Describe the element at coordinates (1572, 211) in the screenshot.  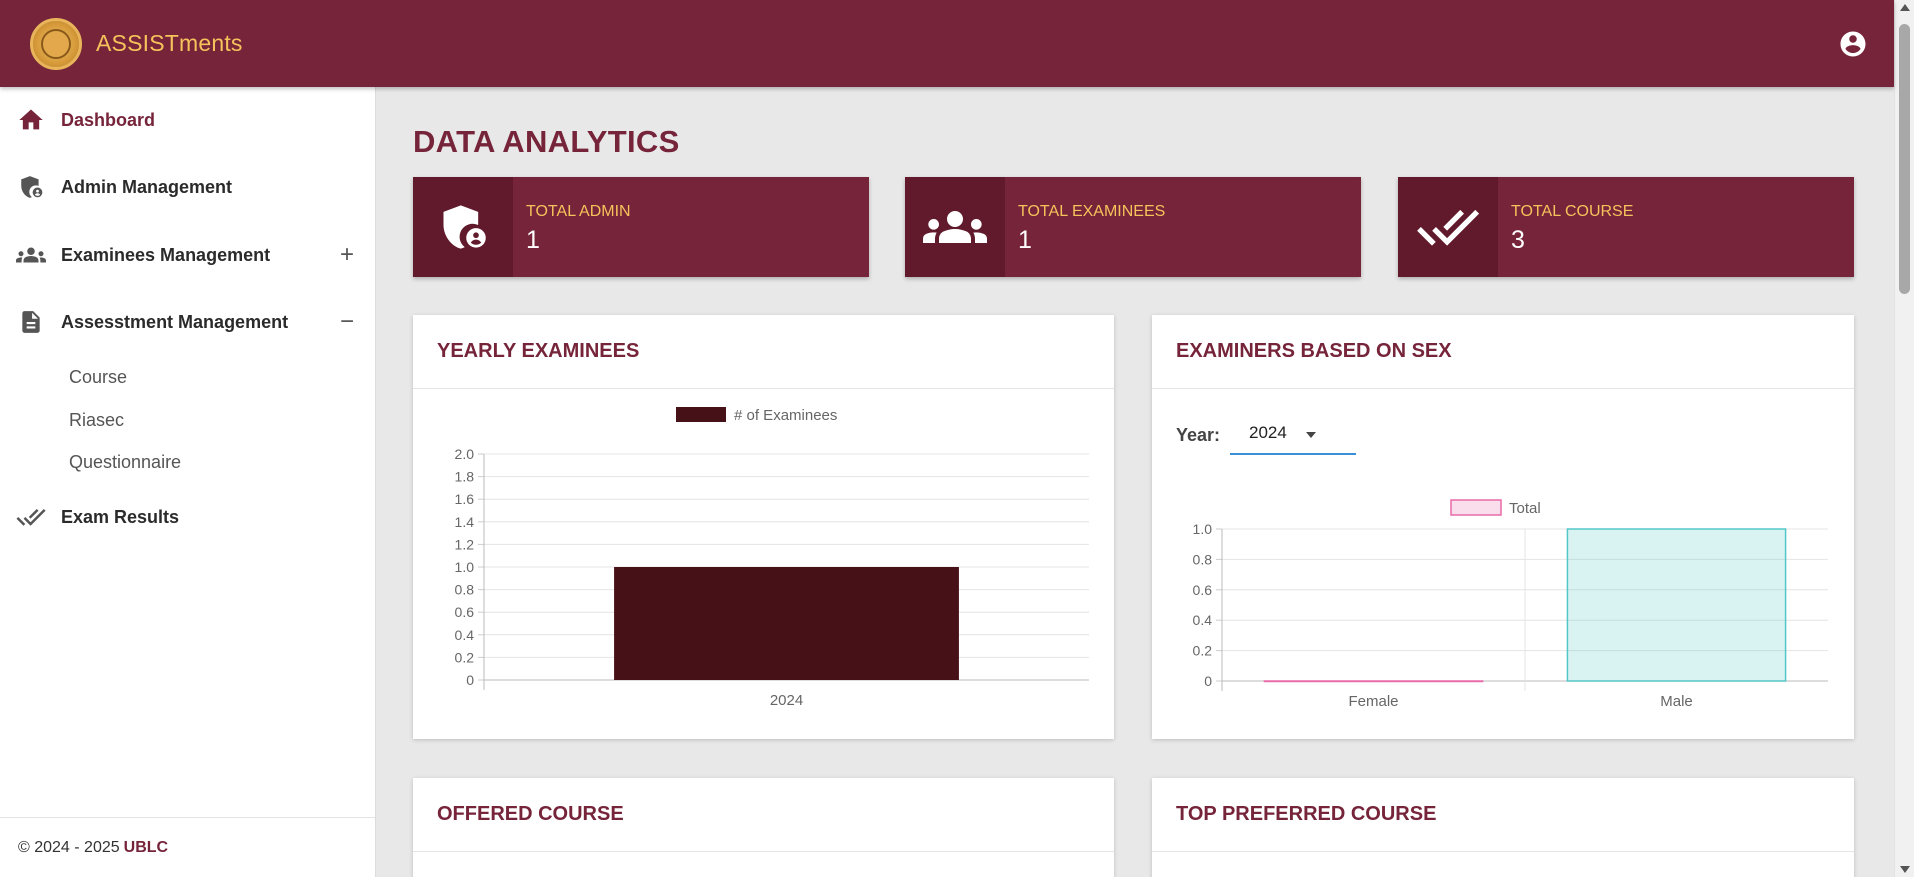
I see `stat-label: TOTAL COURSE` at that location.